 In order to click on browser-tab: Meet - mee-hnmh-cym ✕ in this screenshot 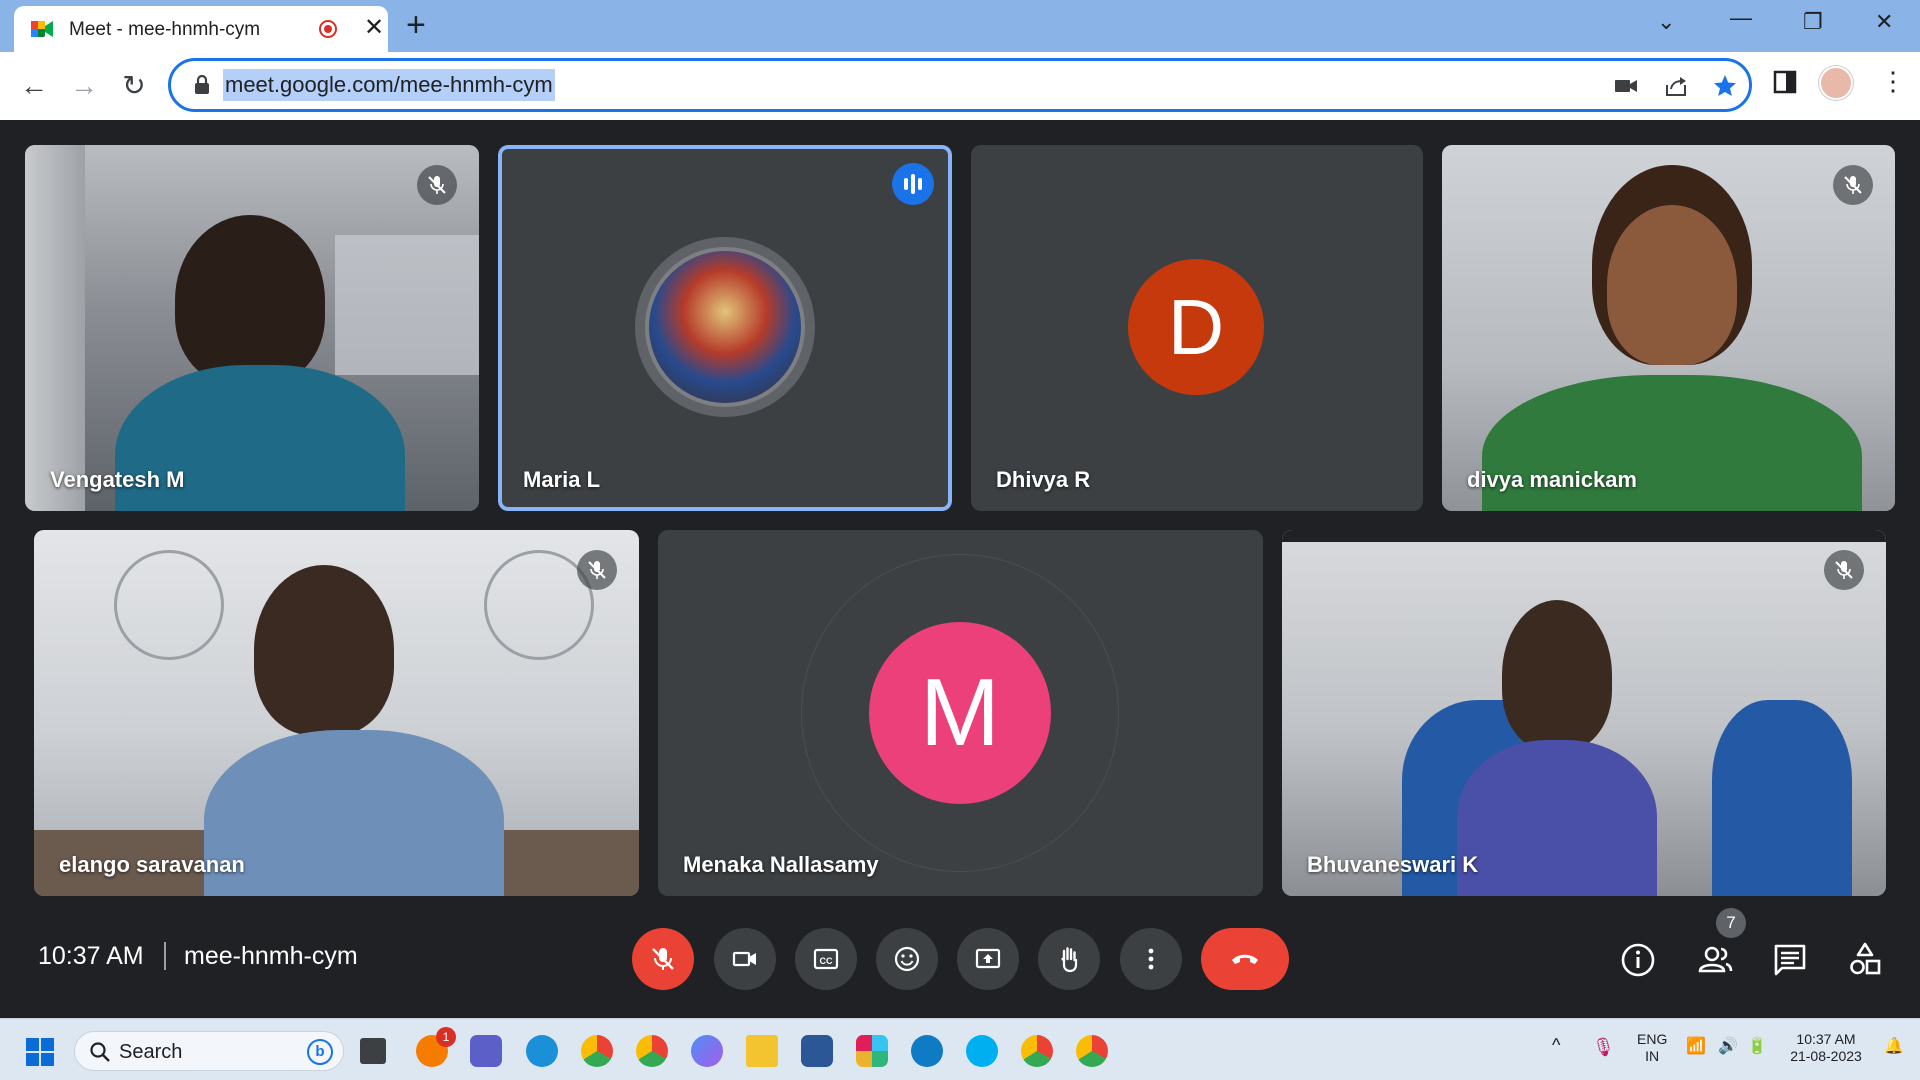, I will do `click(201, 29)`.